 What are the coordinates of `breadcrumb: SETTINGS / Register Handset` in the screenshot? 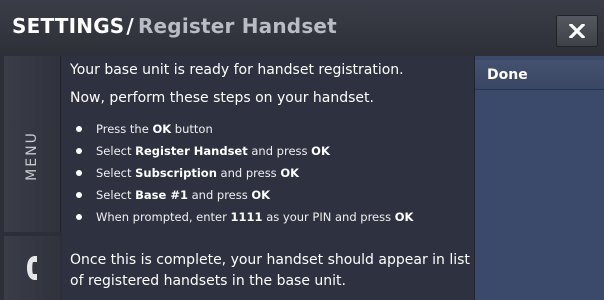 It's located at (174, 26).